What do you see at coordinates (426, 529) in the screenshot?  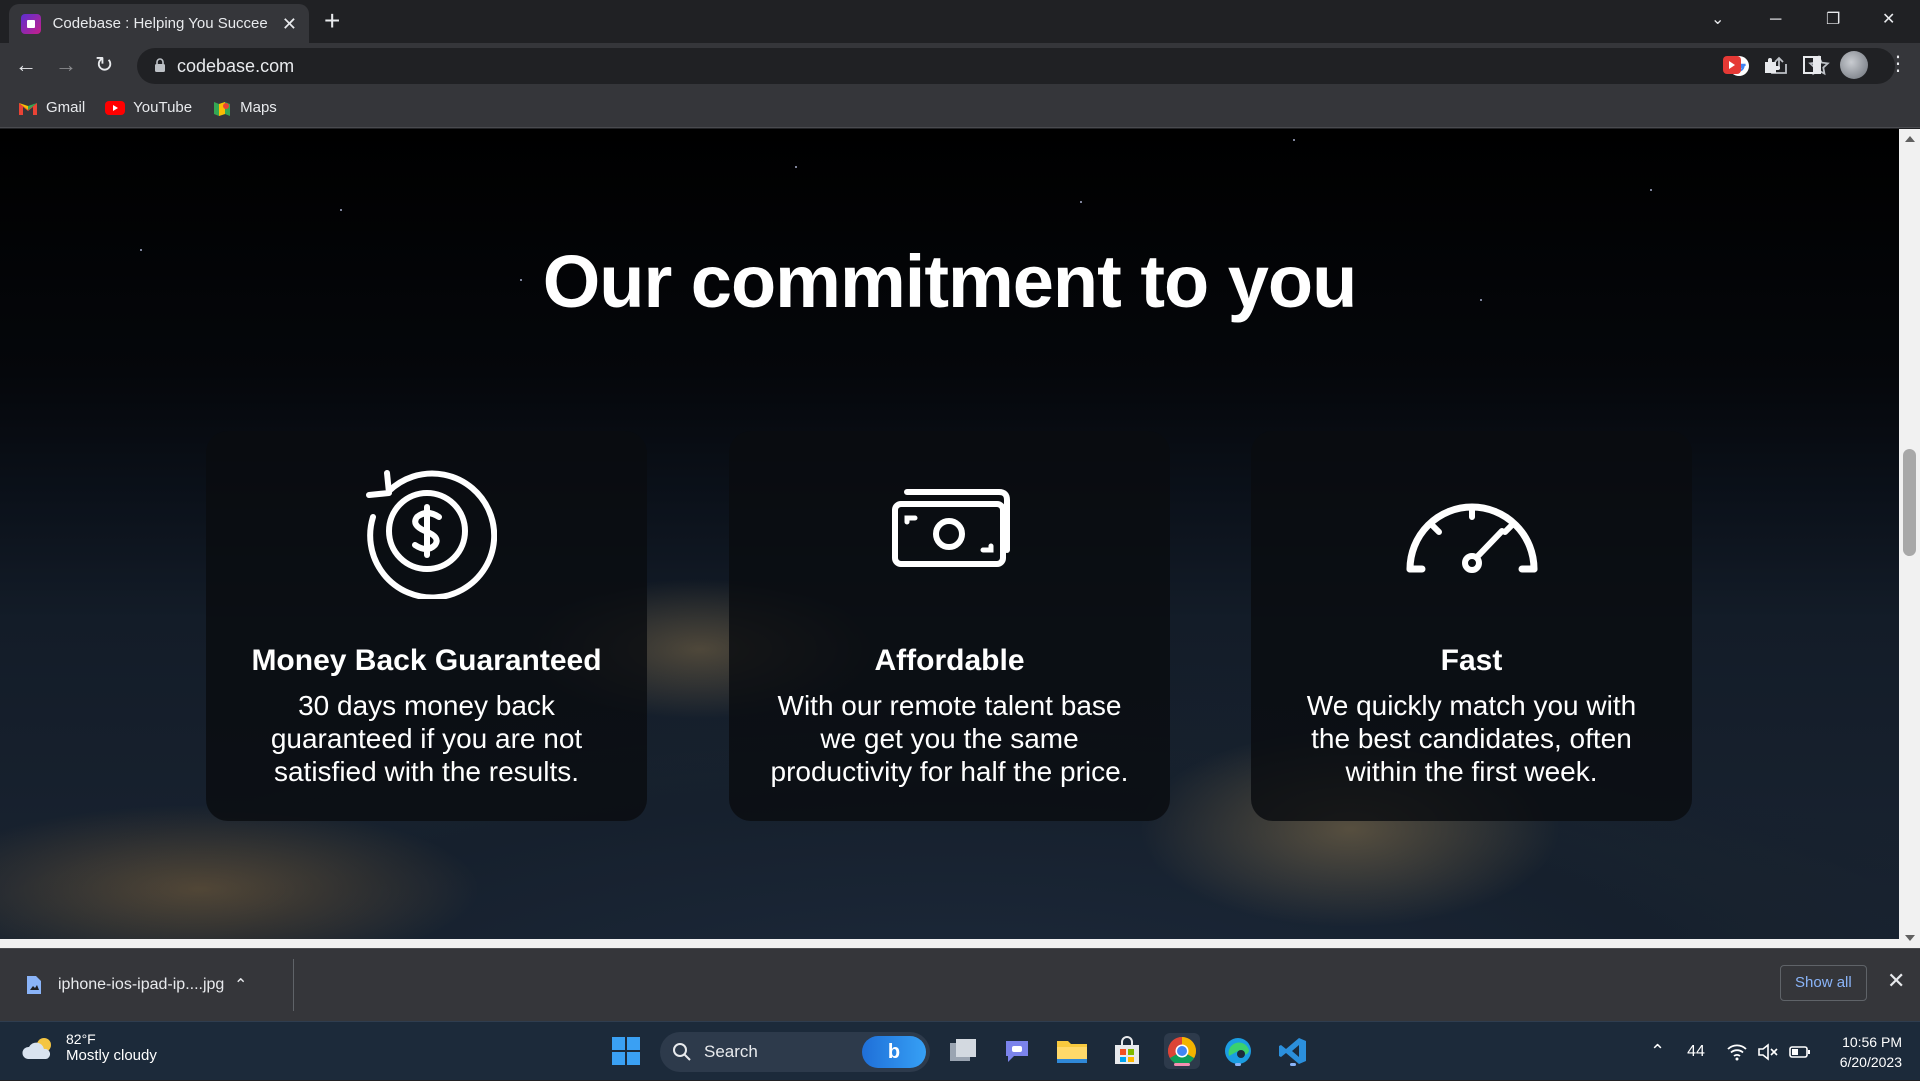 I see `money-back-icon` at bounding box center [426, 529].